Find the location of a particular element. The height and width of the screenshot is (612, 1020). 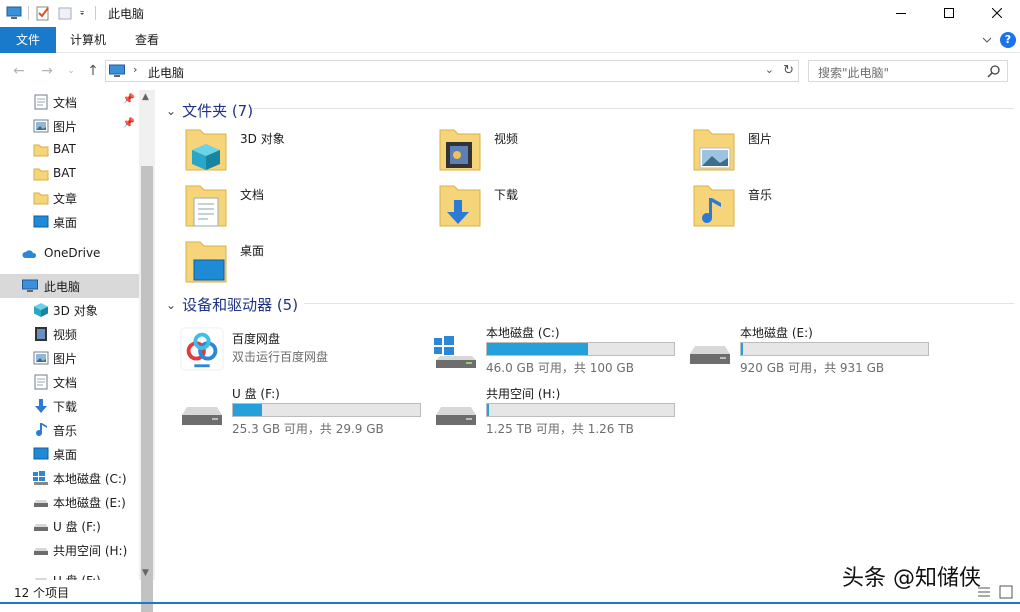

sidebar-item-drive-c: 本地磁盘 (C:) is located at coordinates (69, 478).